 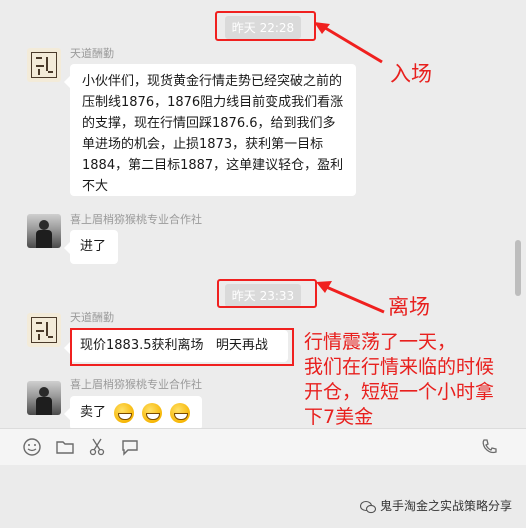 I want to click on video-call-icon, so click(x=490, y=447).